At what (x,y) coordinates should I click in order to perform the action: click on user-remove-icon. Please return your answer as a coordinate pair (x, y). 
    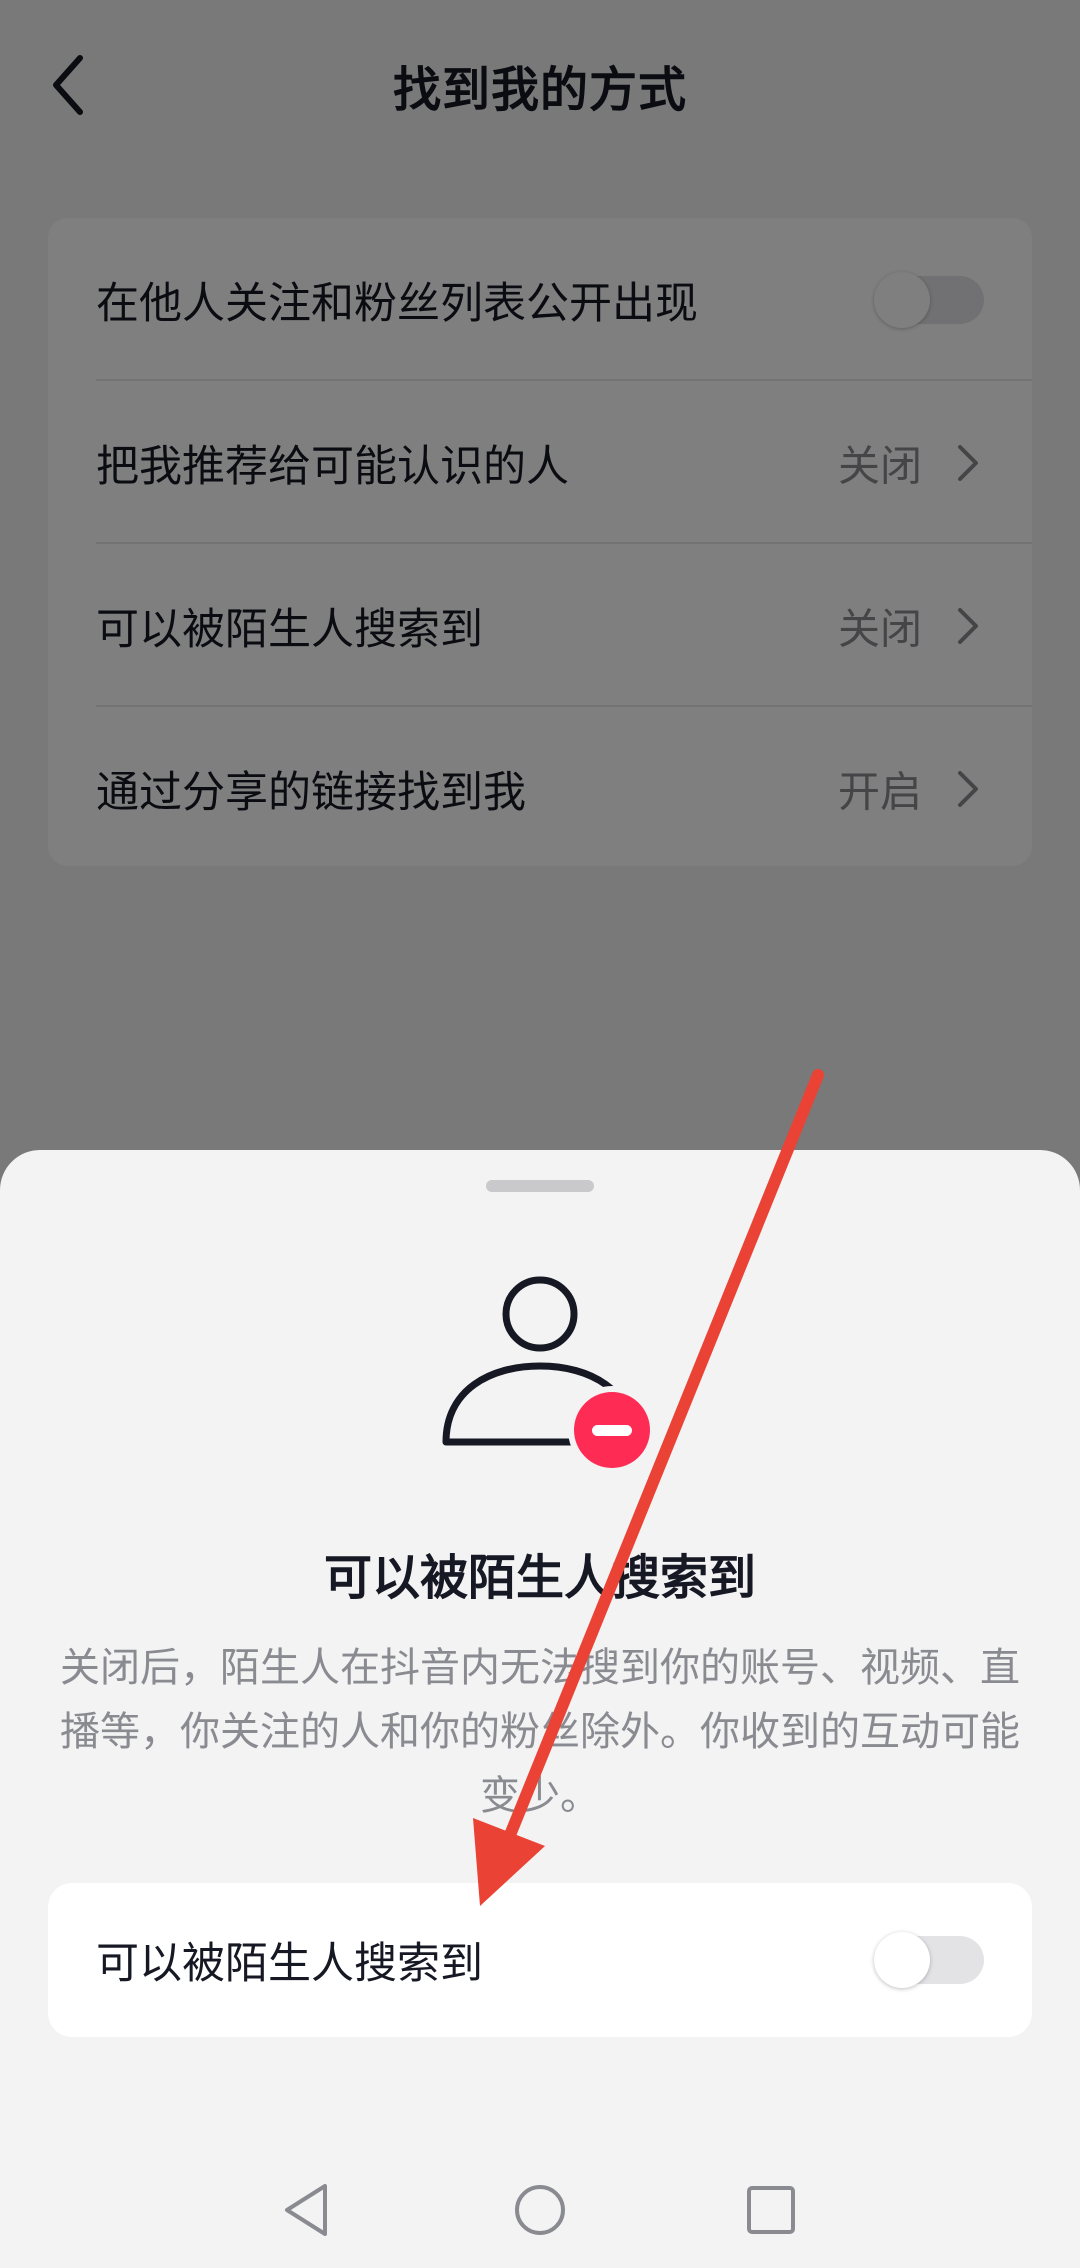
    Looking at the image, I should click on (549, 1373).